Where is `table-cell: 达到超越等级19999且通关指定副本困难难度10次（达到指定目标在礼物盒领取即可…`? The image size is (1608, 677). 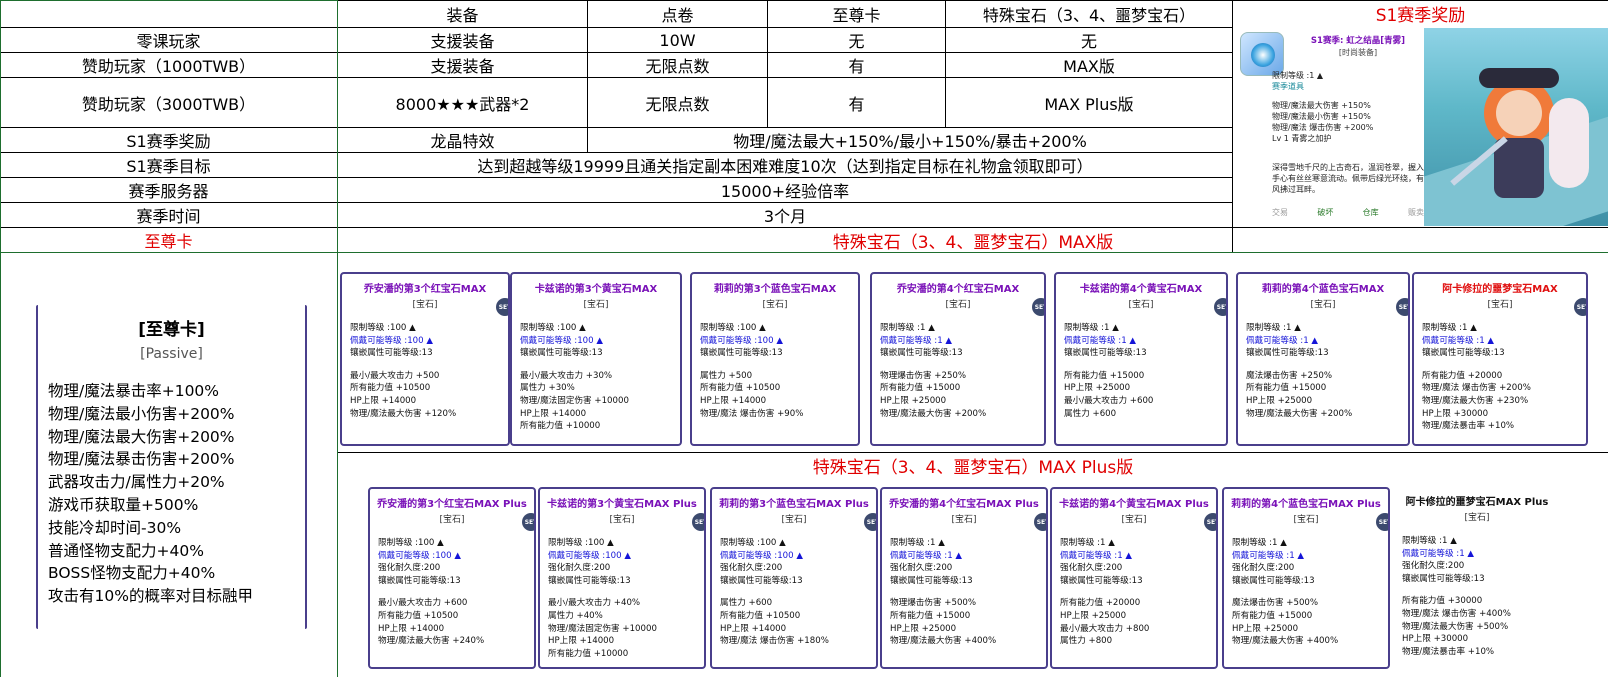
table-cell: 达到超越等级19999且通关指定副本困难难度10次（达到指定目标在礼物盒领取即可… is located at coordinates (785, 166).